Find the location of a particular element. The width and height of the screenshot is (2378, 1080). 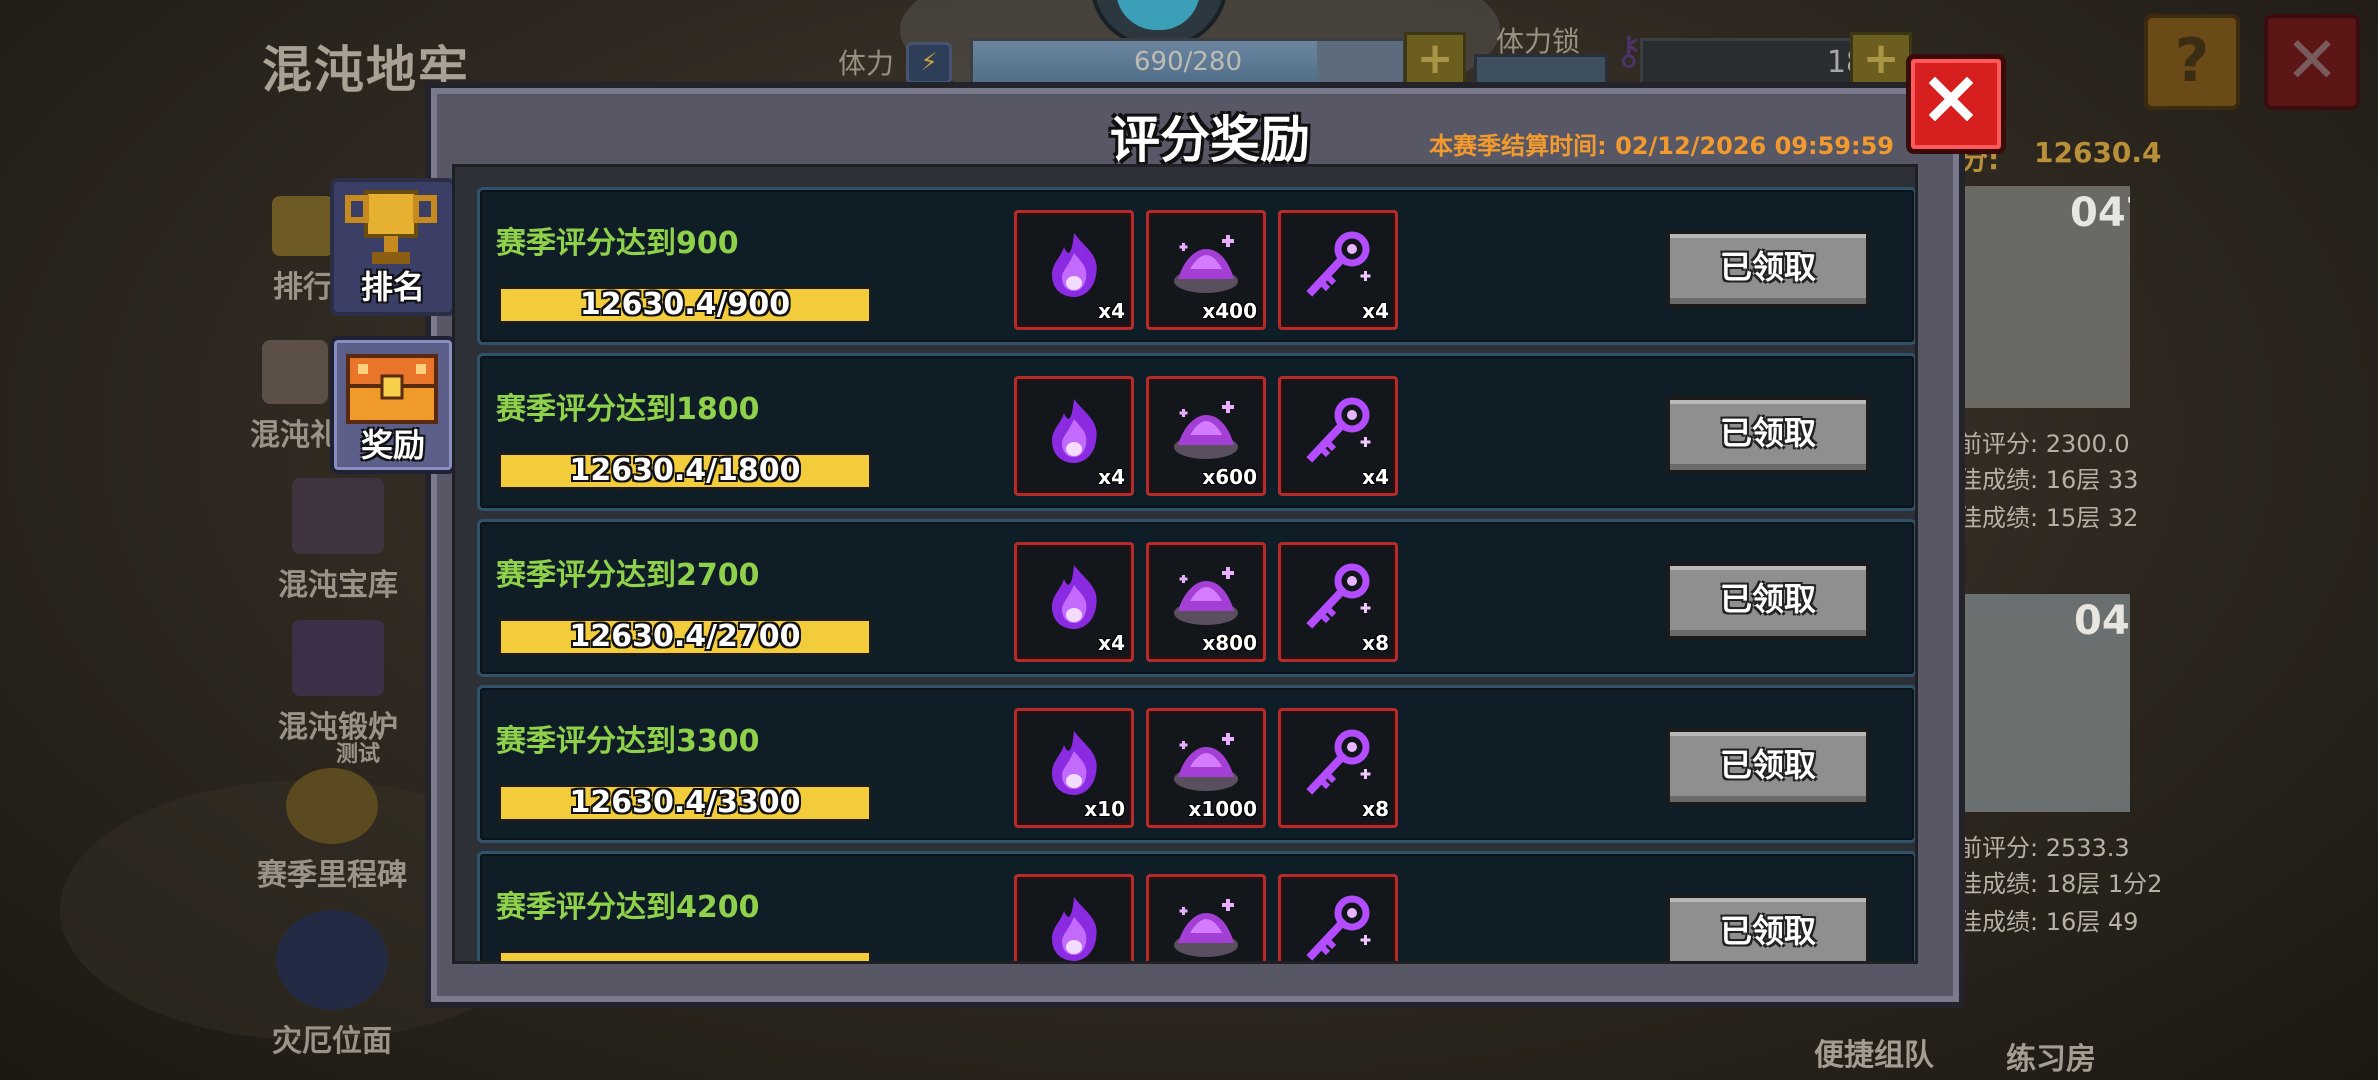

sidebar-item-calamity-plane: 灾厄位面 is located at coordinates (332, 985).